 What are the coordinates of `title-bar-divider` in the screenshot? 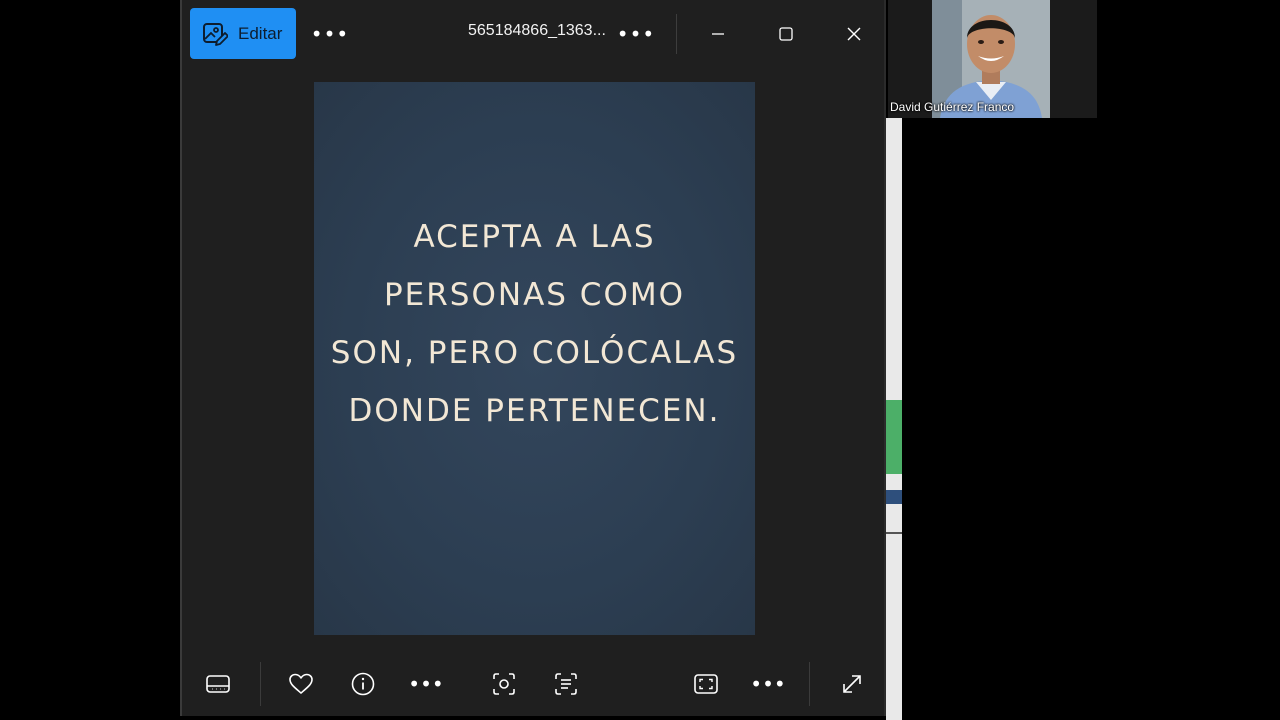 It's located at (676, 34).